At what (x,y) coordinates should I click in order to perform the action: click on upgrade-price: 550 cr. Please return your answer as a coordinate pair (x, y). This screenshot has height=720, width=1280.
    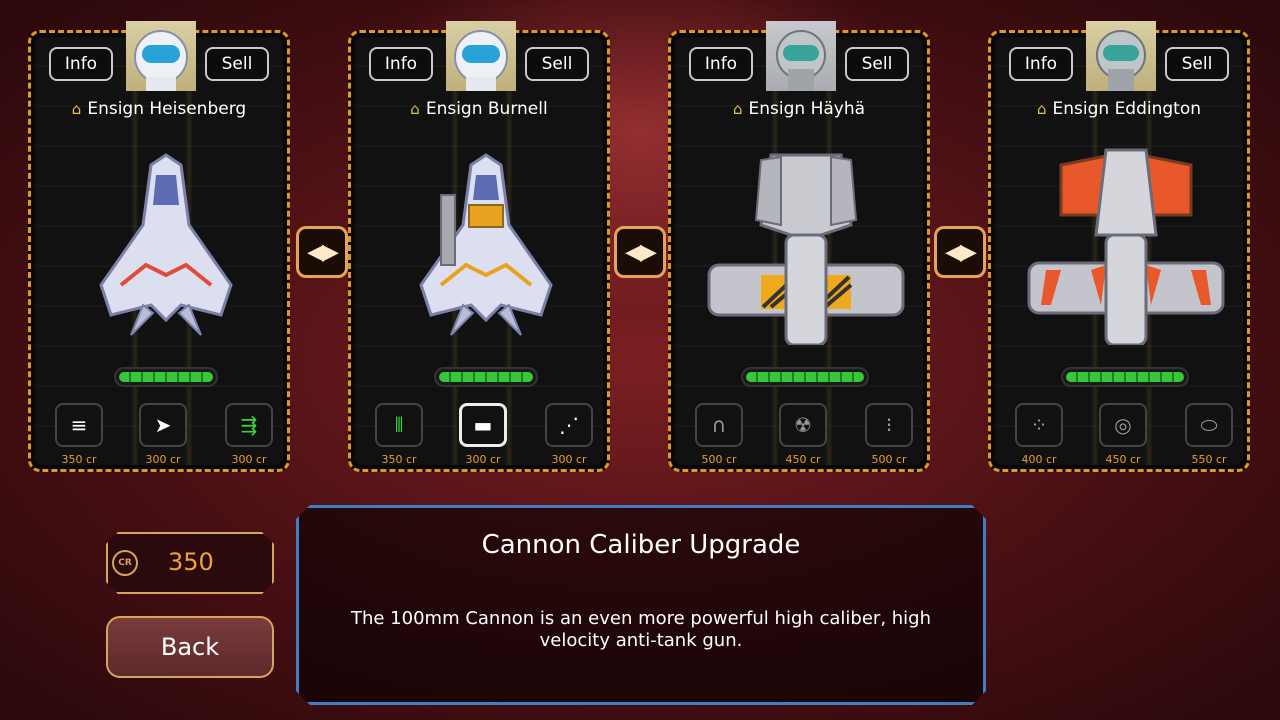
    Looking at the image, I should click on (1209, 459).